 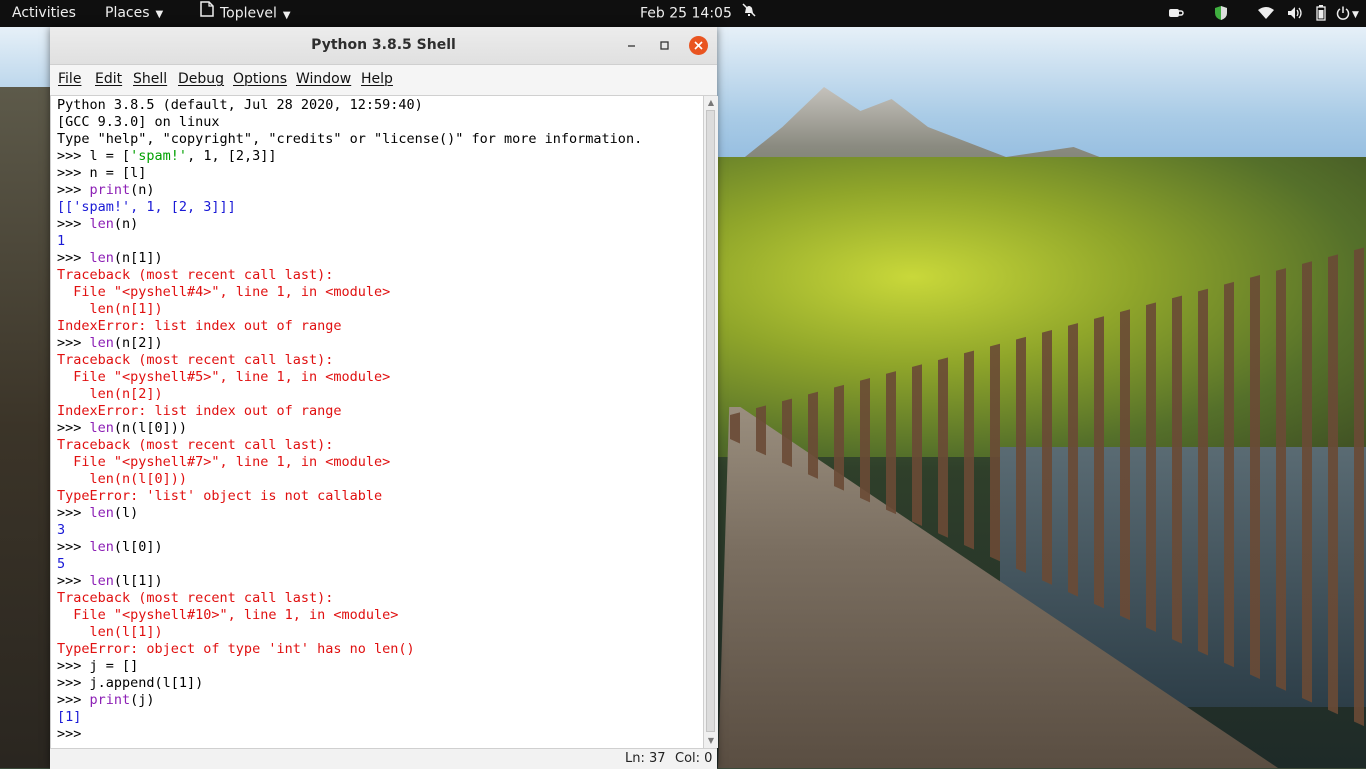 What do you see at coordinates (98, 666) in the screenshot?
I see `shell-line: >>> j = []` at bounding box center [98, 666].